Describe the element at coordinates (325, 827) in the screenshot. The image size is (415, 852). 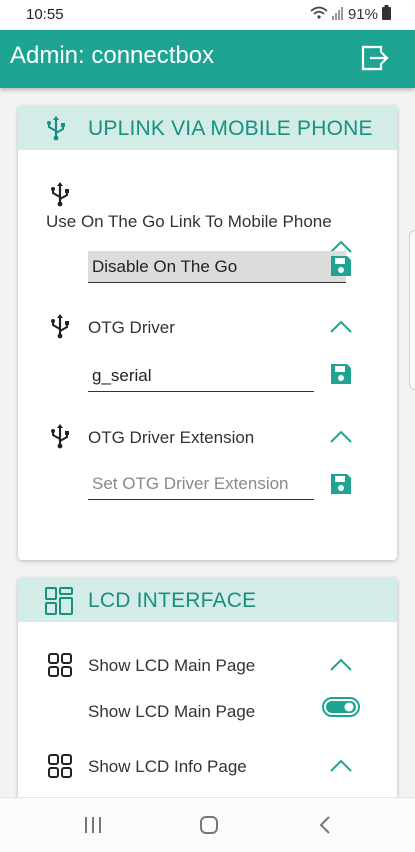
I see `back-icon` at that location.